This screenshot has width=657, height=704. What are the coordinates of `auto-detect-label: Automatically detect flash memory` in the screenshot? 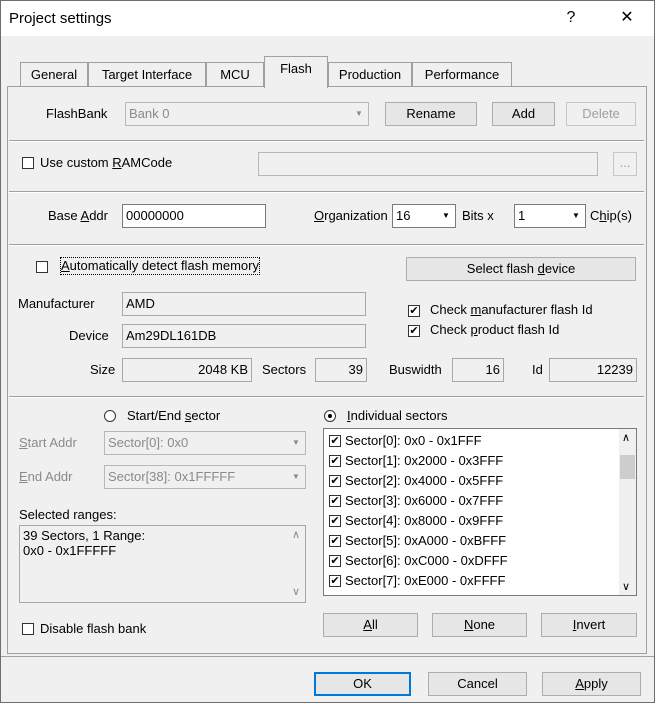 It's located at (160, 266).